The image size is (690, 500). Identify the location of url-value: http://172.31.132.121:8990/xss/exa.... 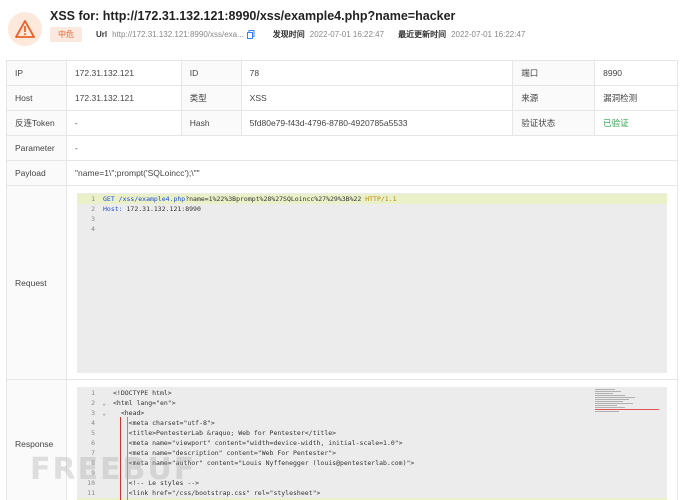
(178, 34).